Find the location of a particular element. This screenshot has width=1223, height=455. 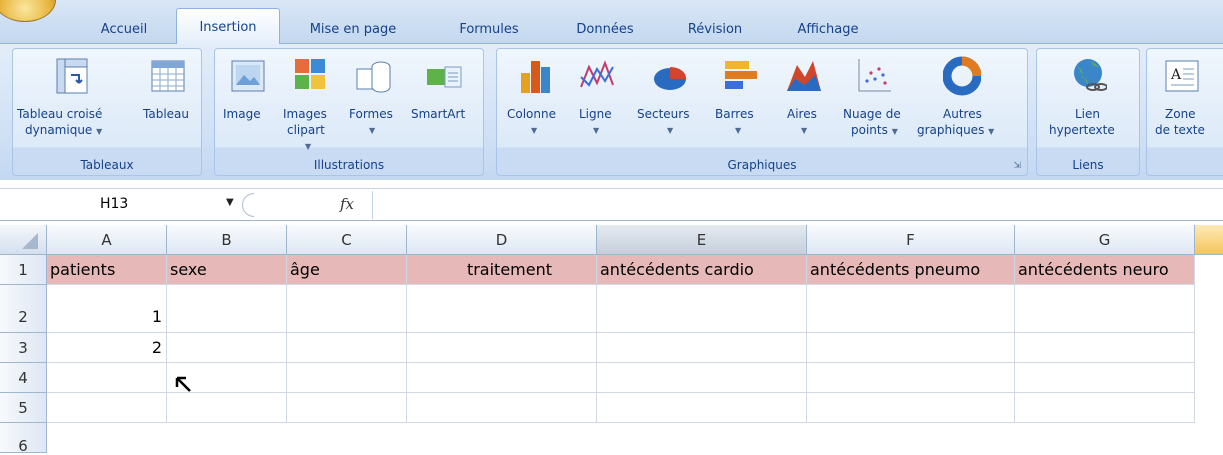

name-box-dropdown-icon: ▼ is located at coordinates (230, 202).